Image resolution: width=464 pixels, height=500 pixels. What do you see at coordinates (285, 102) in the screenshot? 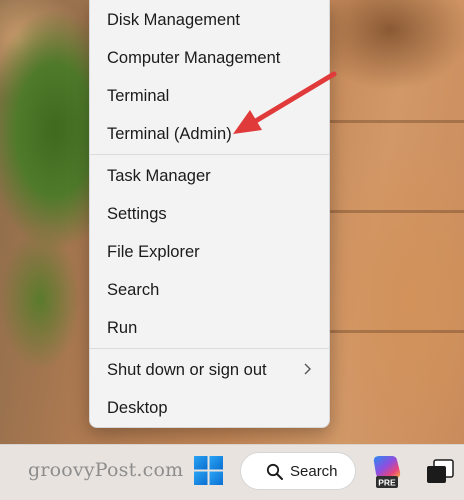
I see `red-arrow-annotation` at bounding box center [285, 102].